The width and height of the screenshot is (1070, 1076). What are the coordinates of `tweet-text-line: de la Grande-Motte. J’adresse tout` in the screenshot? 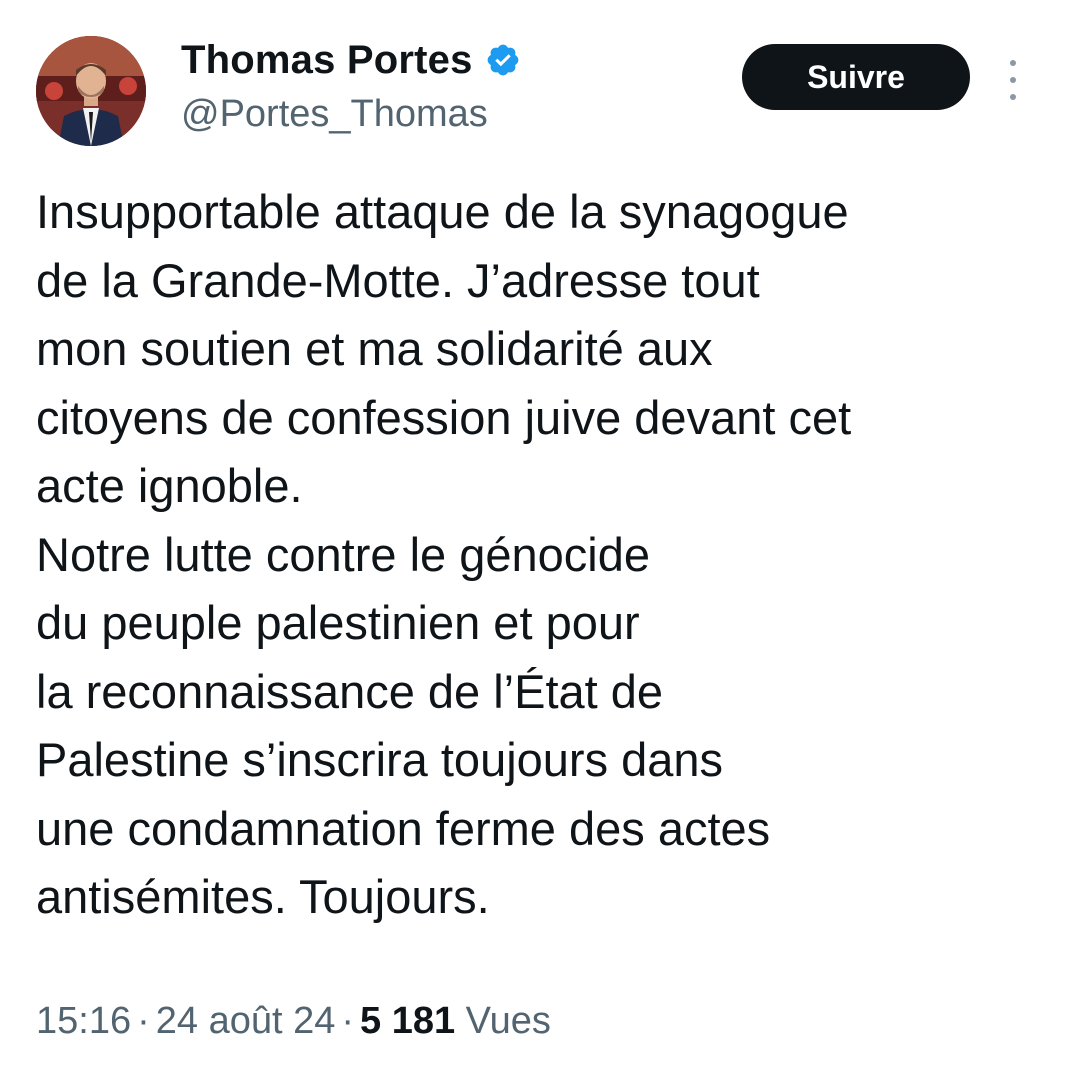 It's located at (398, 280).